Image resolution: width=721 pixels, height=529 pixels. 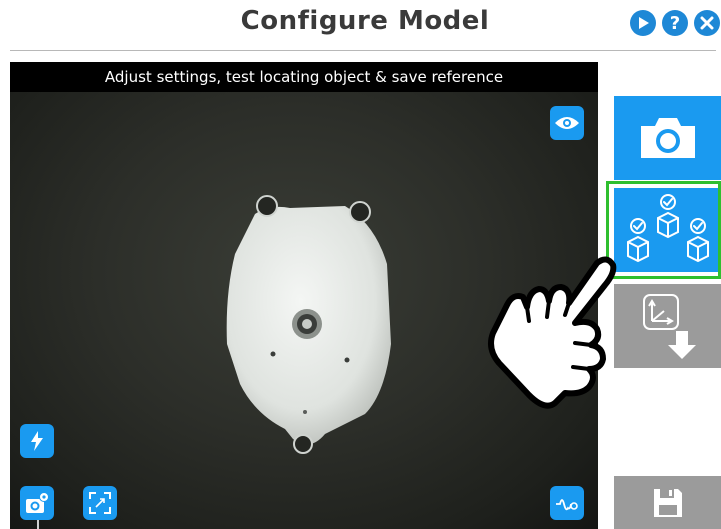 I want to click on camera-settings-button, so click(x=37, y=503).